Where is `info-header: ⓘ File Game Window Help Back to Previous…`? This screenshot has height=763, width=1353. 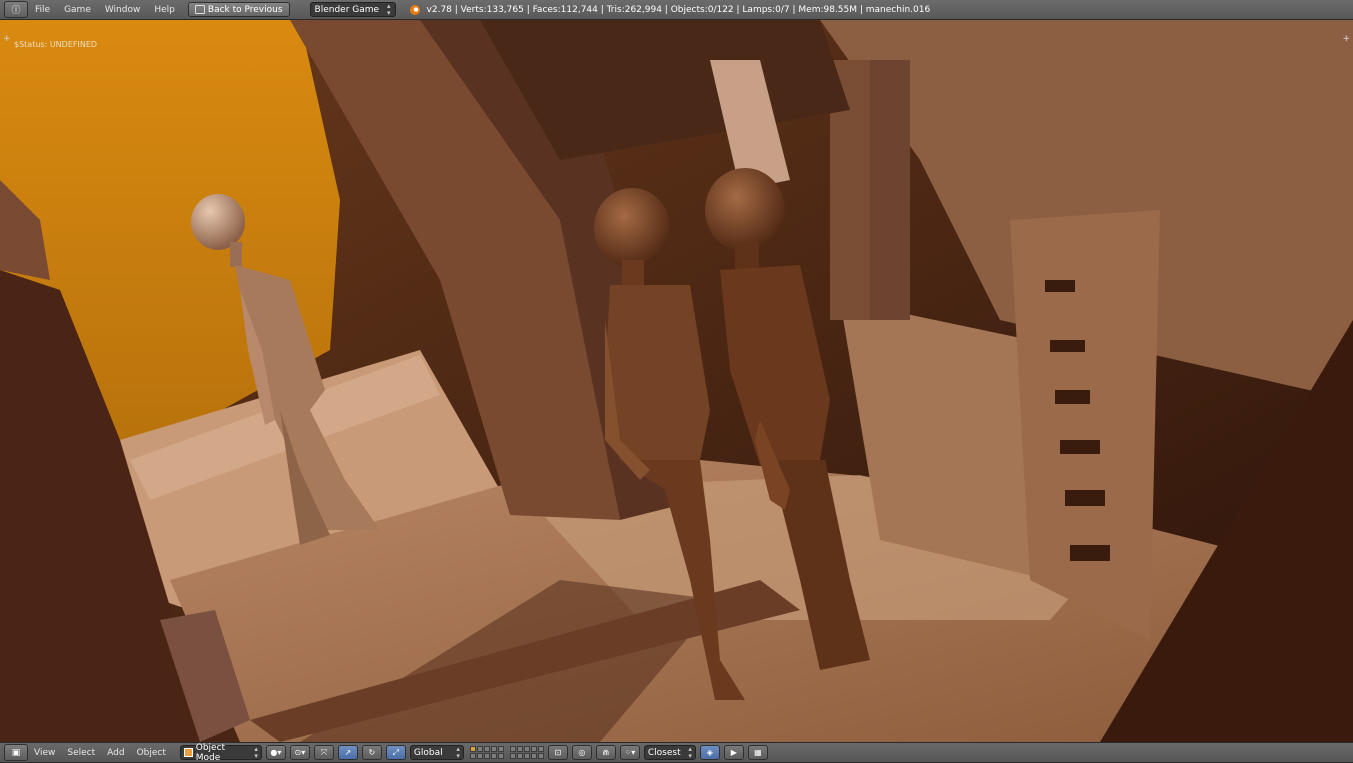
info-header: ⓘ File Game Window Help Back to Previous… is located at coordinates (676, 10).